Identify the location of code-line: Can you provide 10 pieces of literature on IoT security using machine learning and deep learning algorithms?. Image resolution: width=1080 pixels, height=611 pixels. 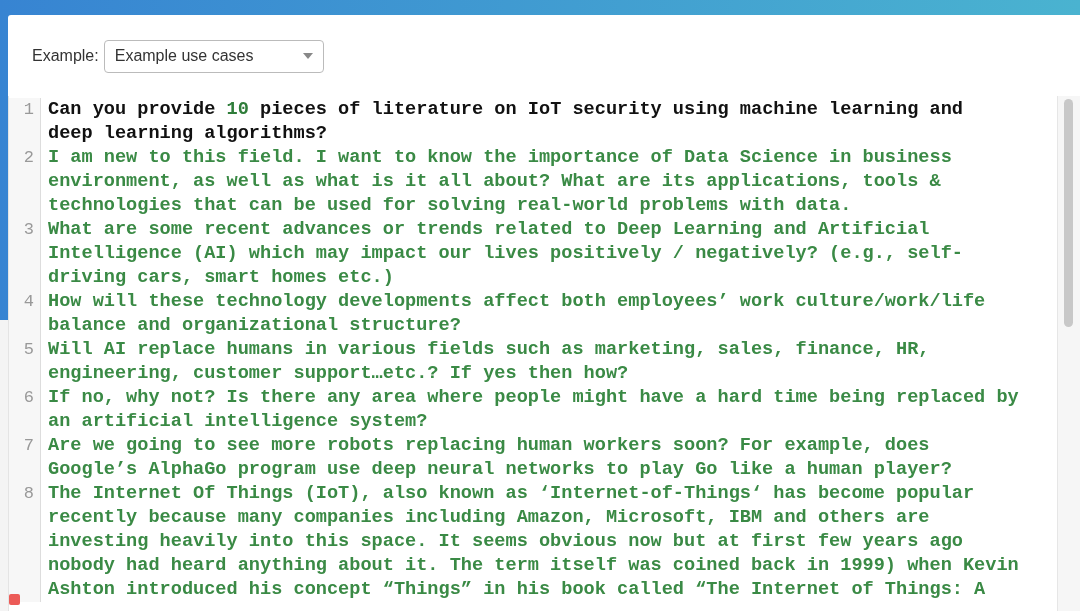
(505, 122).